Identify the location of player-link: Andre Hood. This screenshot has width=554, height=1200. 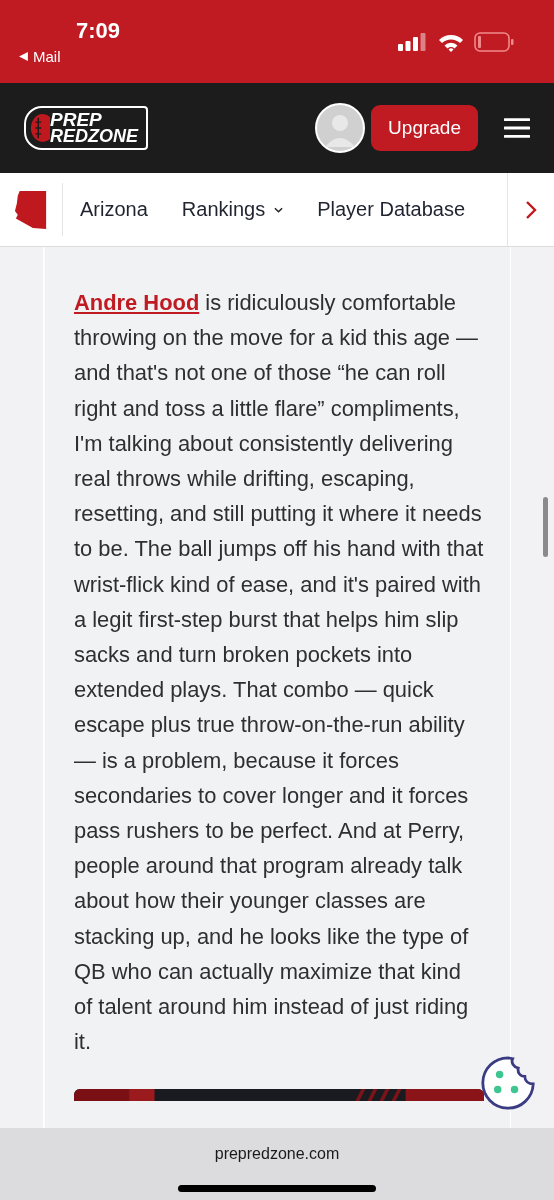
(137, 302).